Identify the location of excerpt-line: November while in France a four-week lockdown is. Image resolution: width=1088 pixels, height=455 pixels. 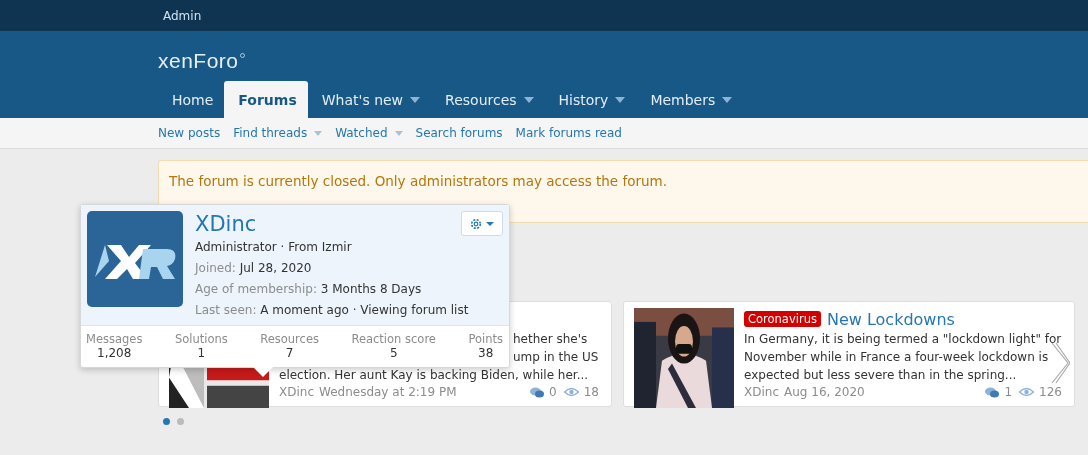
(896, 357).